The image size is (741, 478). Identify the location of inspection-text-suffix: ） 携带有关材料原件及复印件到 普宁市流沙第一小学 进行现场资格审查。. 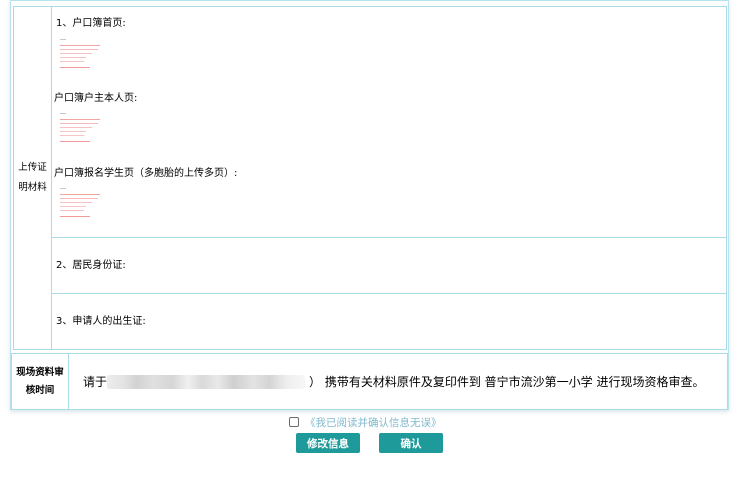
(507, 382).